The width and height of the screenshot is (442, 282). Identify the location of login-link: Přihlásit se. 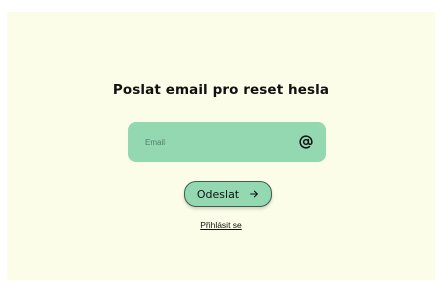
(221, 225).